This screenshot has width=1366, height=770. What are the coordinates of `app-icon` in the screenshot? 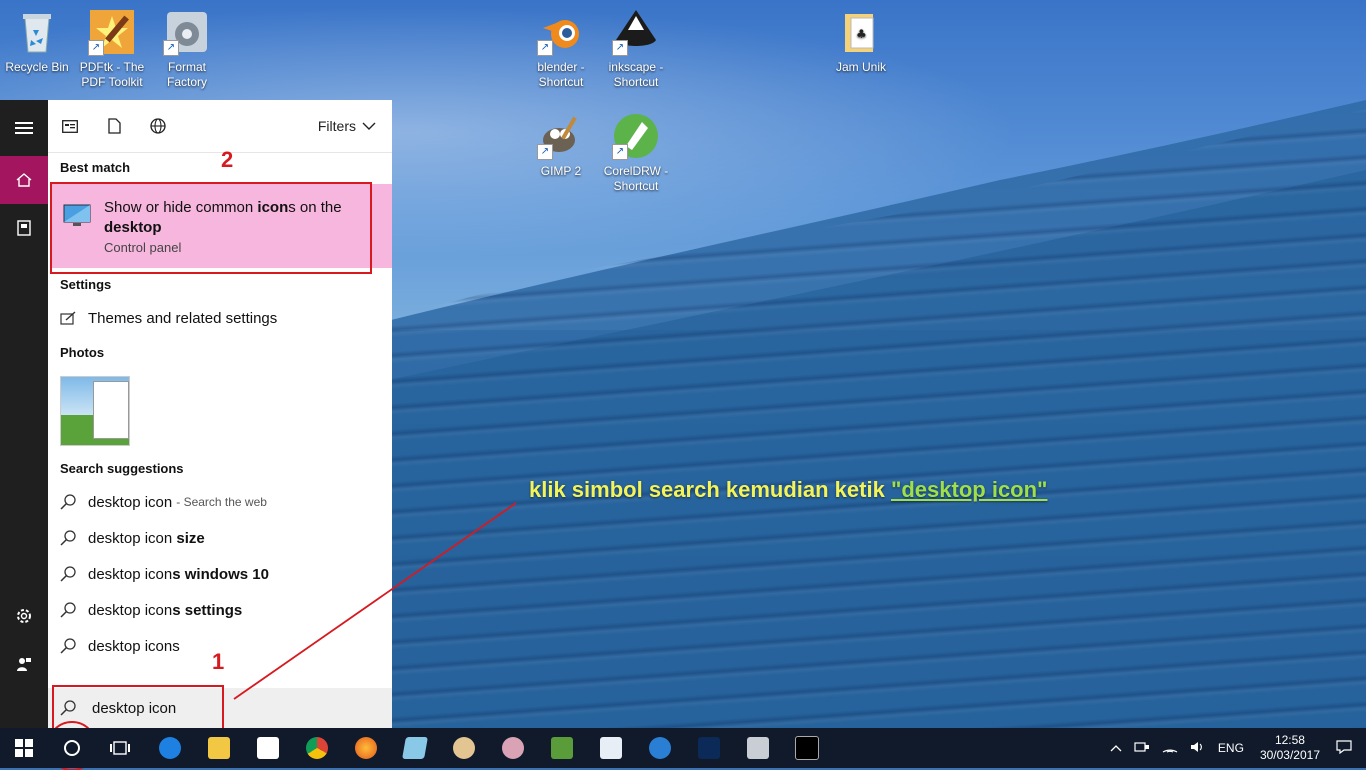 It's located at (415, 748).